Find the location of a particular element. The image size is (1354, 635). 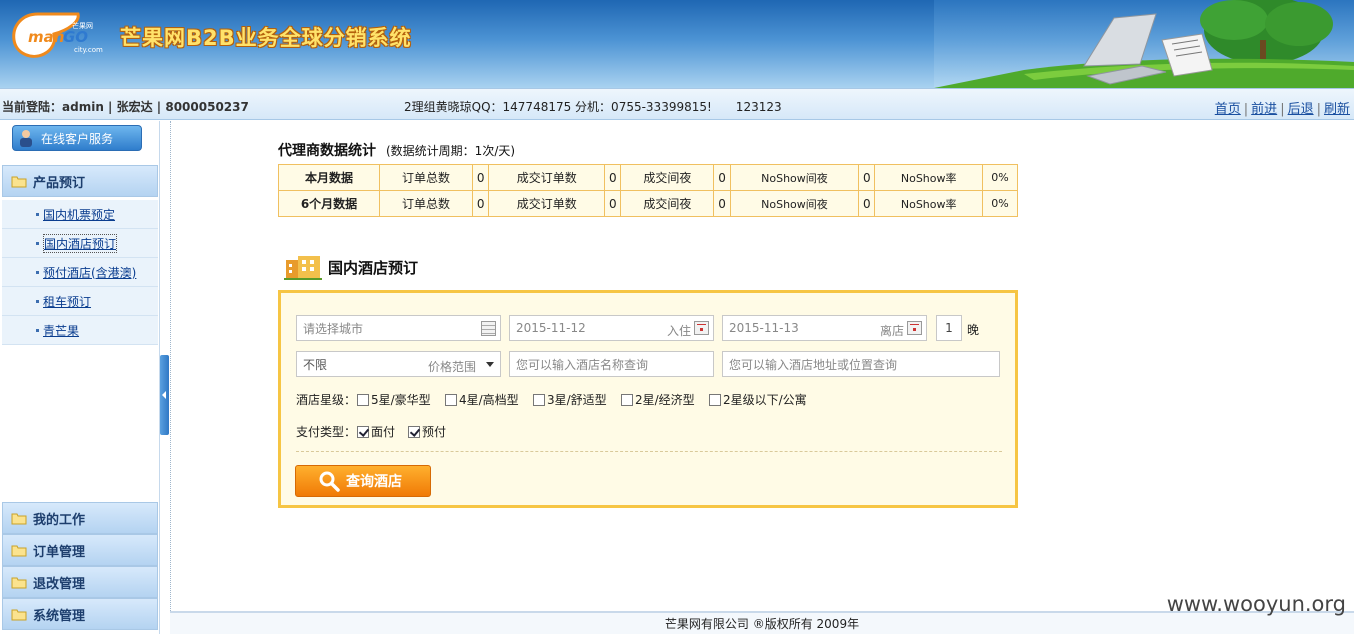

star-5-checkbox: 5星/豪华型 is located at coordinates (394, 399).